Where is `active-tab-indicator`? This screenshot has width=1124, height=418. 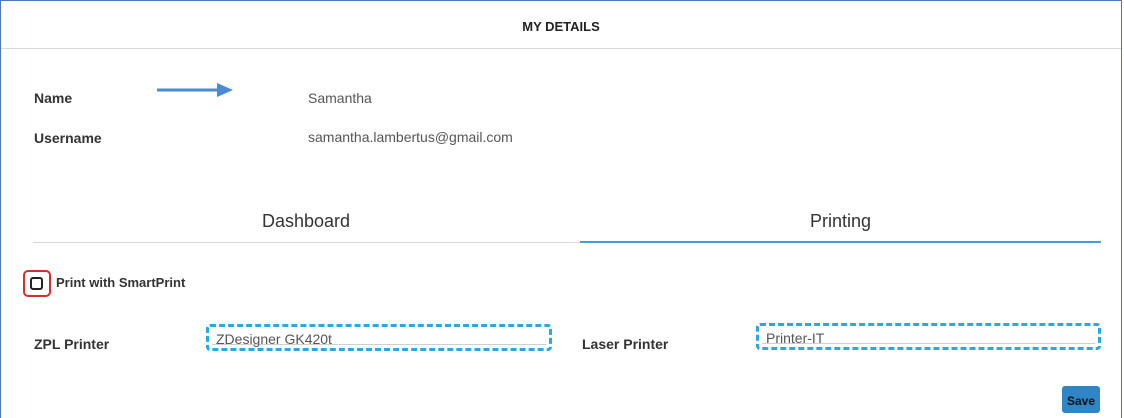
active-tab-indicator is located at coordinates (840, 242).